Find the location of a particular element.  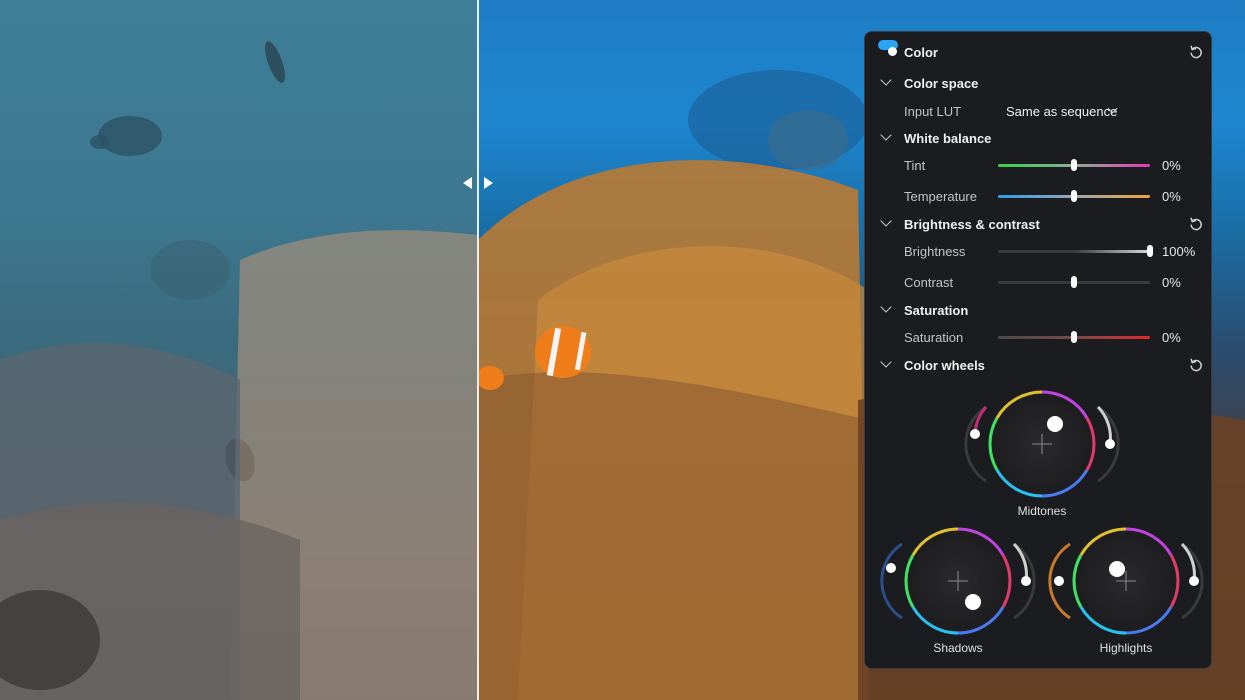

split-handle-right-icon is located at coordinates (488, 183).